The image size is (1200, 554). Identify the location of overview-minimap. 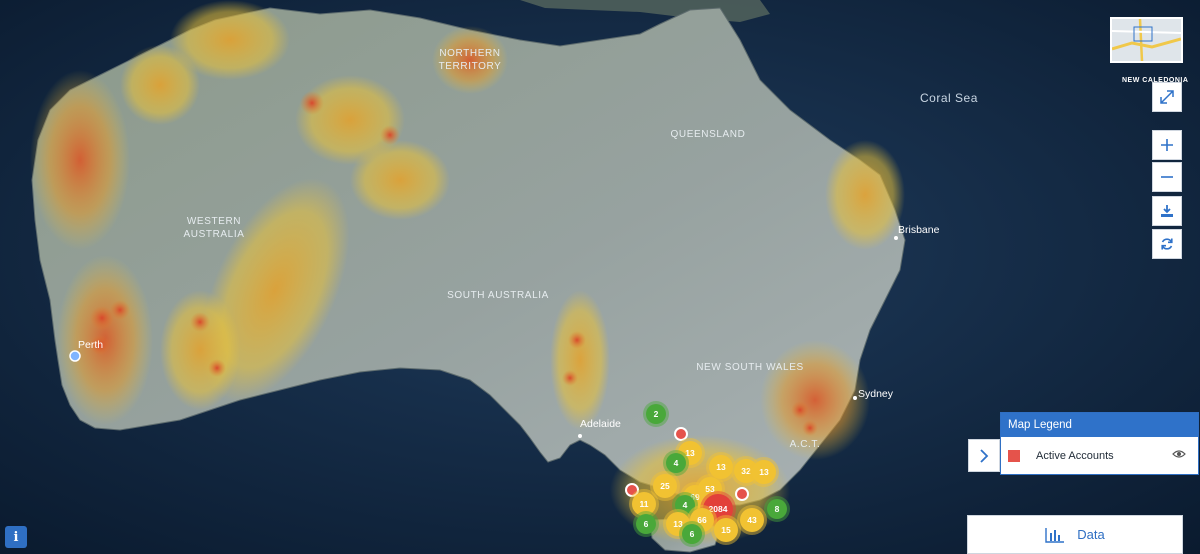
(1146, 40).